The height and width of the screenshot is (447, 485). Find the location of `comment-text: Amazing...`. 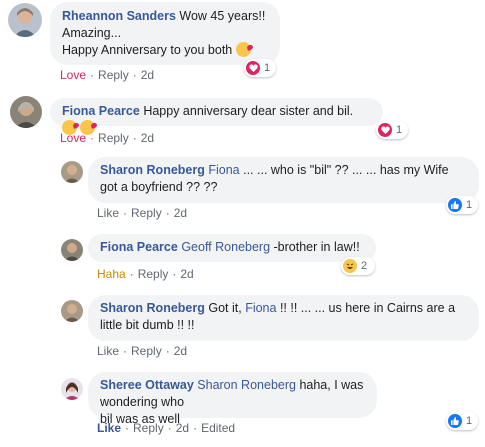

comment-text: Amazing... is located at coordinates (92, 33).